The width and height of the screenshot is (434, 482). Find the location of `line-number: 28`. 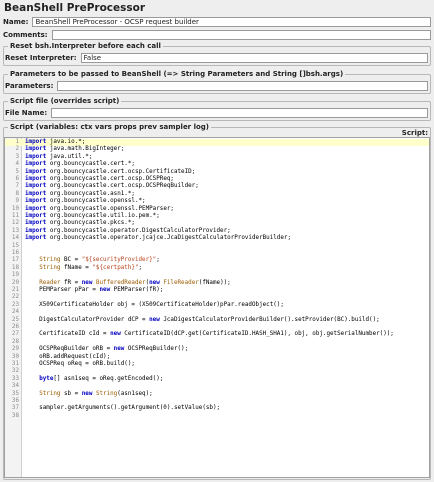

line-number: 28 is located at coordinates (15, 341).